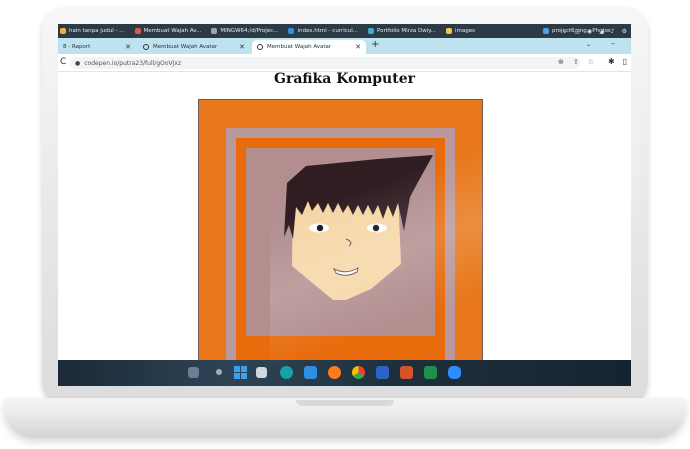  What do you see at coordinates (286, 372) in the screenshot?
I see `arduino-icon` at bounding box center [286, 372].